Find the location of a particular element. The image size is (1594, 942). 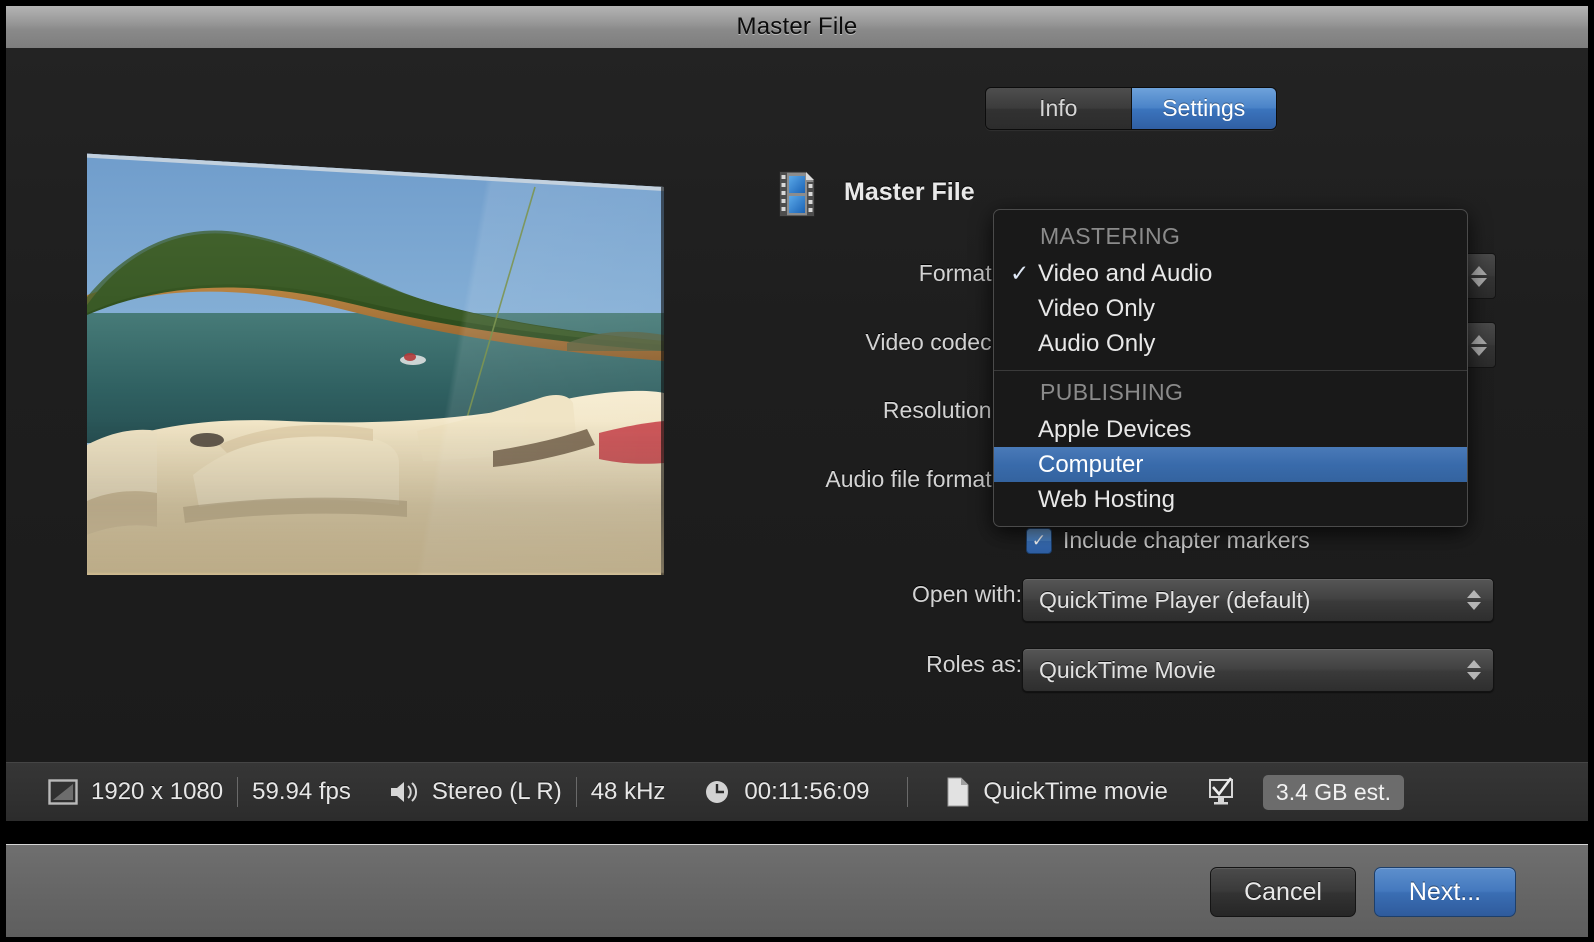

preview-reflection is located at coordinates (375, 497).